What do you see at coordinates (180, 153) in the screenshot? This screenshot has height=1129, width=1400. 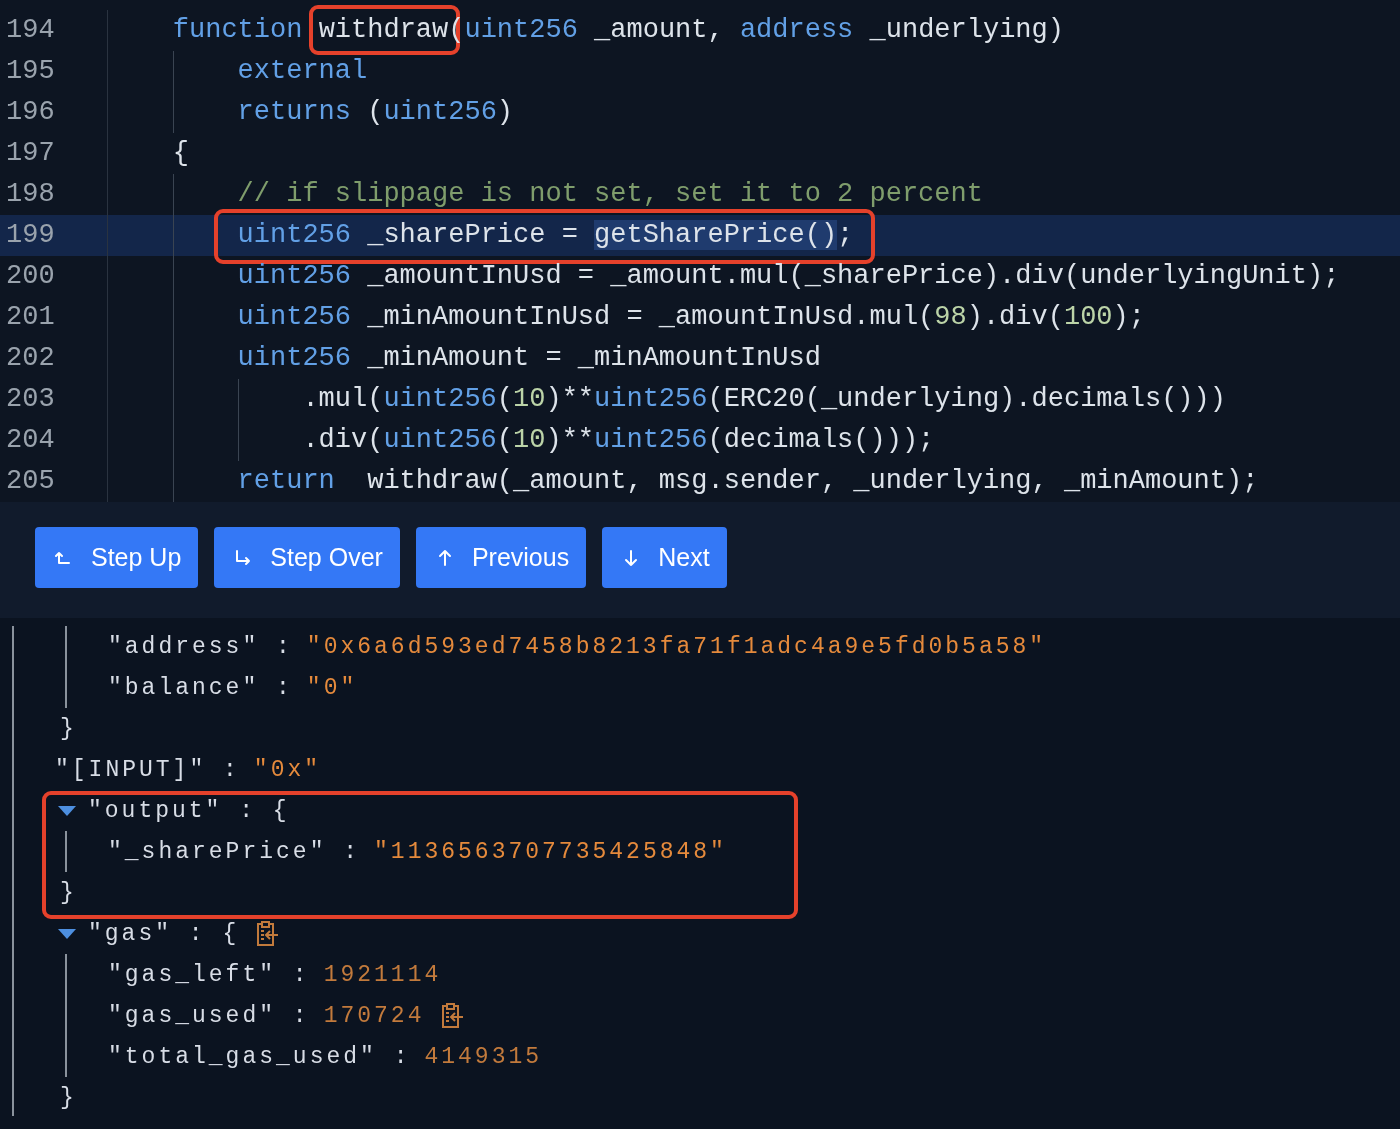 I see `code-line: {` at bounding box center [180, 153].